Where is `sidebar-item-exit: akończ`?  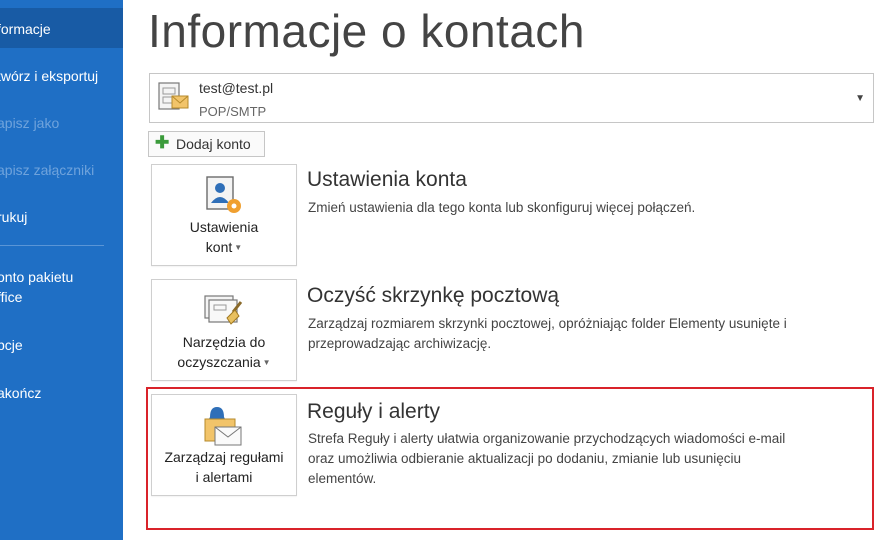
sidebar-item-exit: akończ is located at coordinates (61, 392).